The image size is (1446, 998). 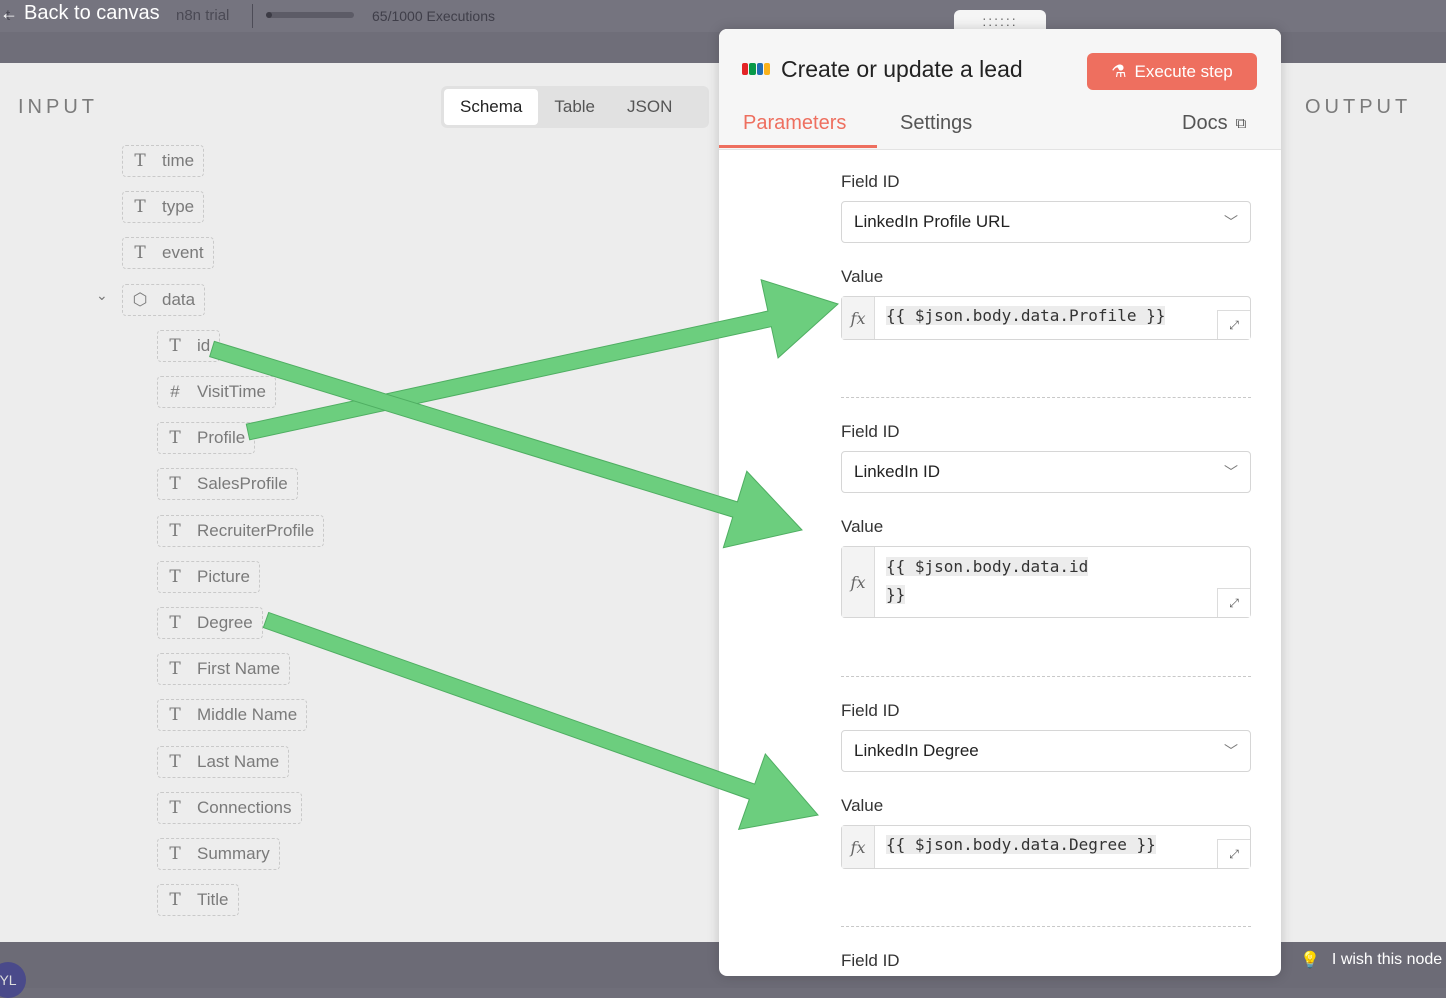 I want to click on value-expression-input: fx {{ $json.body.data.Profile }} ⤢, so click(x=1046, y=318).